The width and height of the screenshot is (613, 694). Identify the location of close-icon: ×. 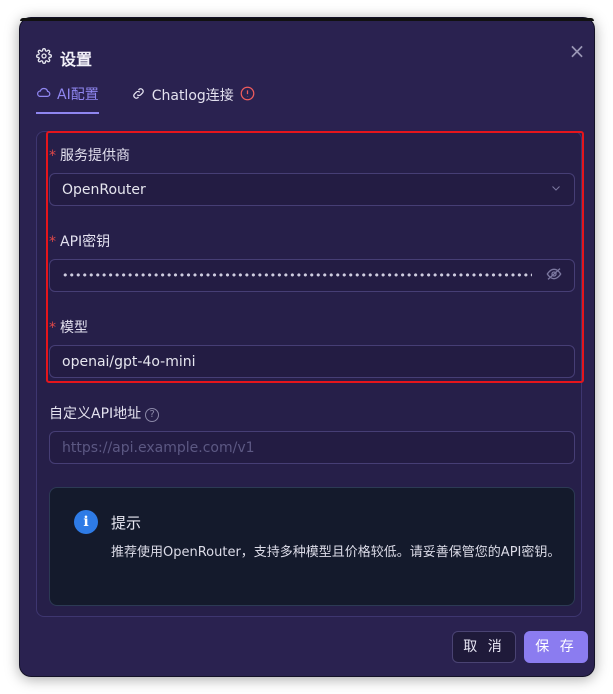
(577, 51).